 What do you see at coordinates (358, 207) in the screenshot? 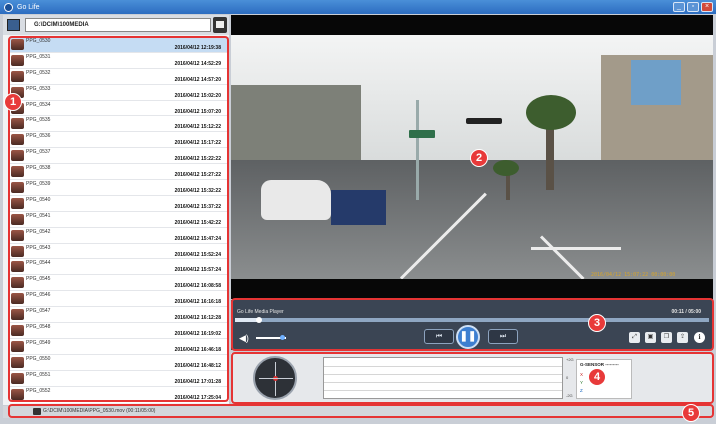
I see `video-blue-truck` at bounding box center [358, 207].